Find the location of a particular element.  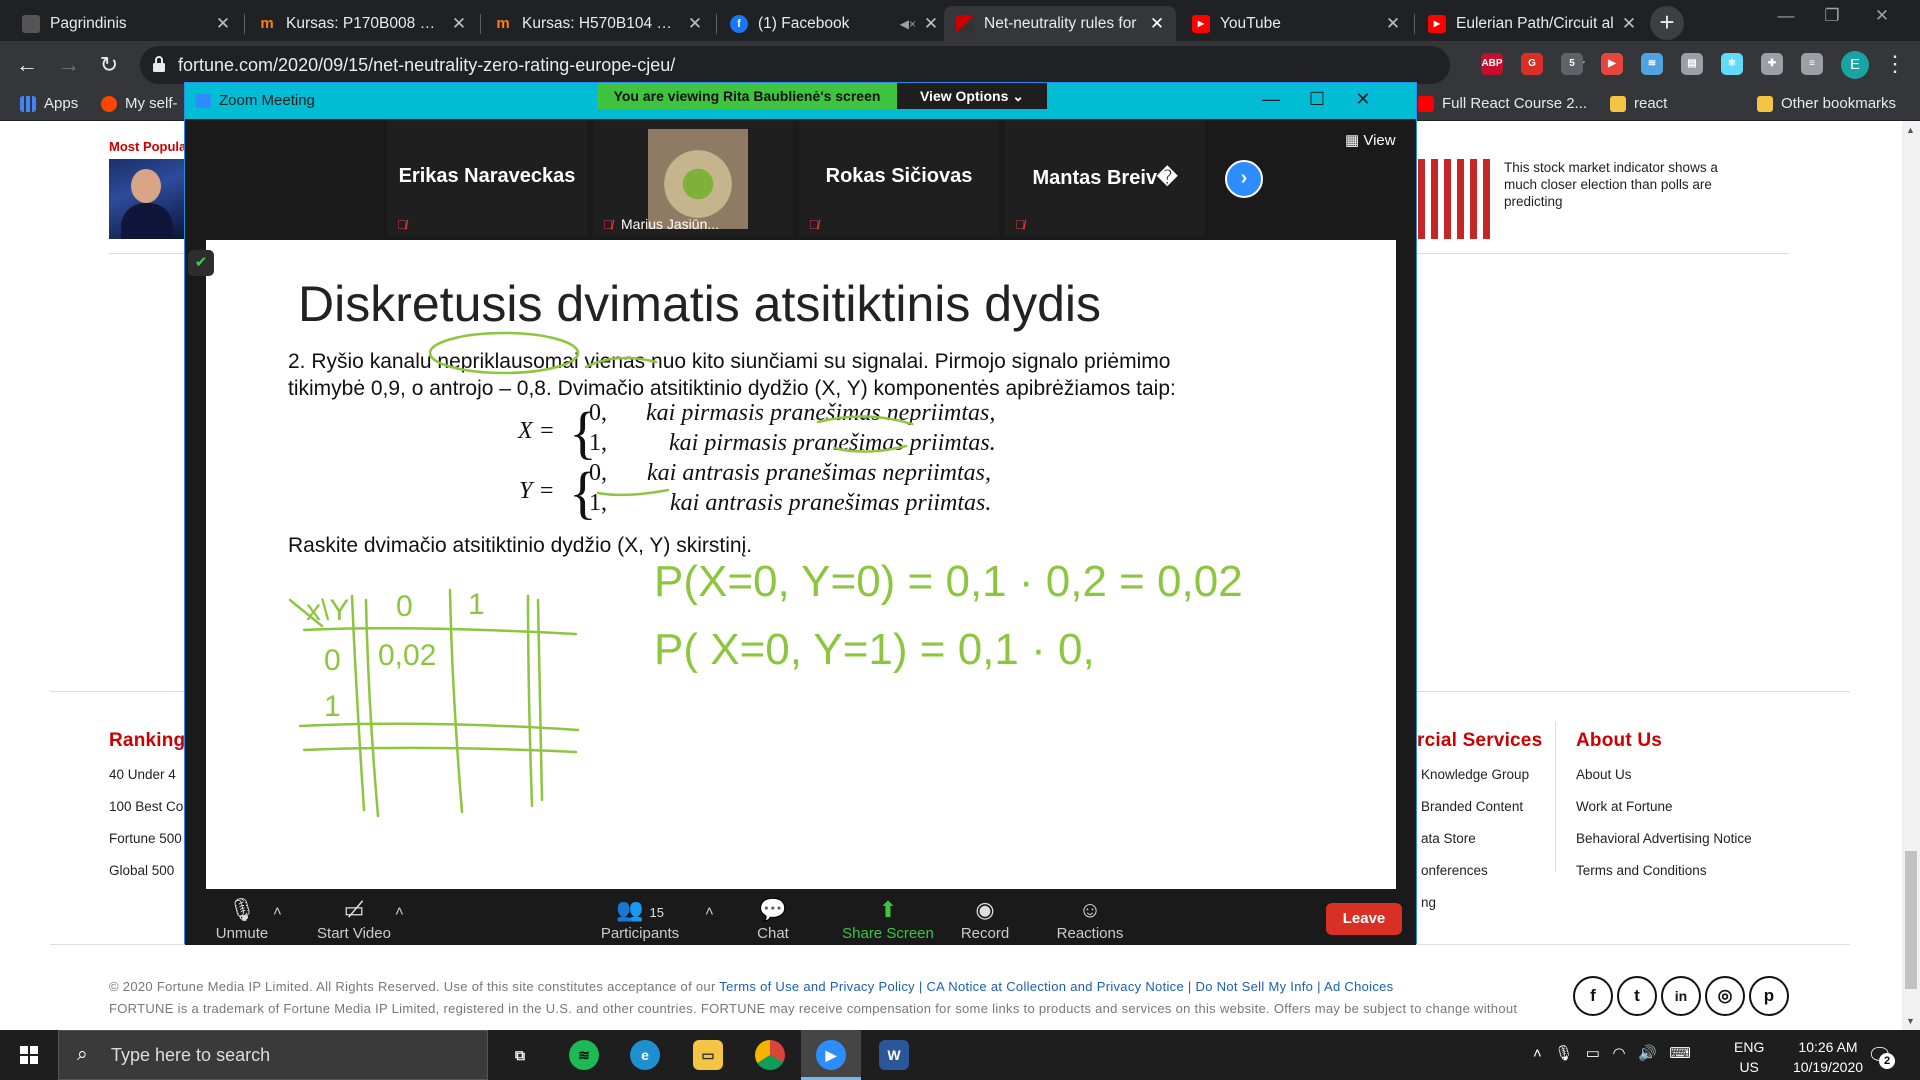

leave-meeting-button: Leave is located at coordinates (1364, 919).